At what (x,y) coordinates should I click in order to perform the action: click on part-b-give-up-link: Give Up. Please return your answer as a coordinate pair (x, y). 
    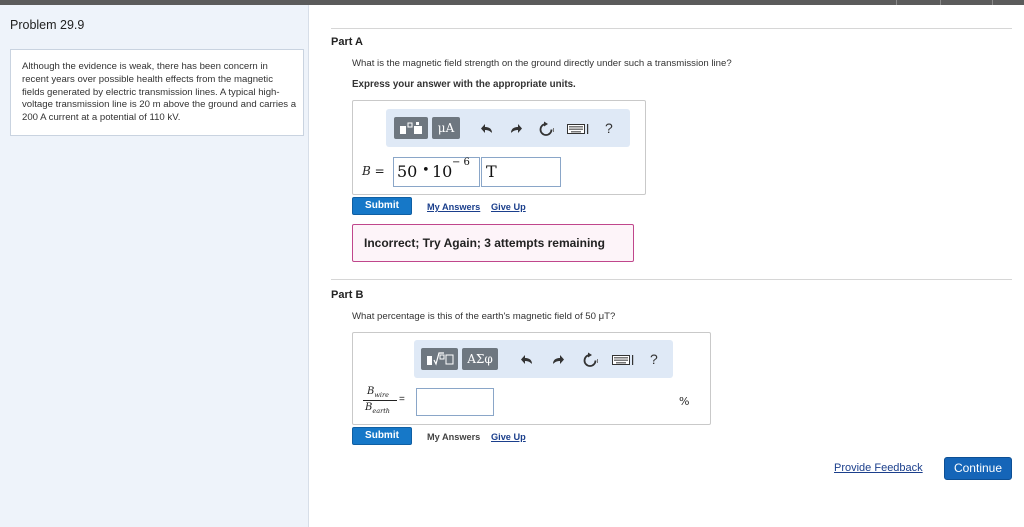
    Looking at the image, I should click on (508, 437).